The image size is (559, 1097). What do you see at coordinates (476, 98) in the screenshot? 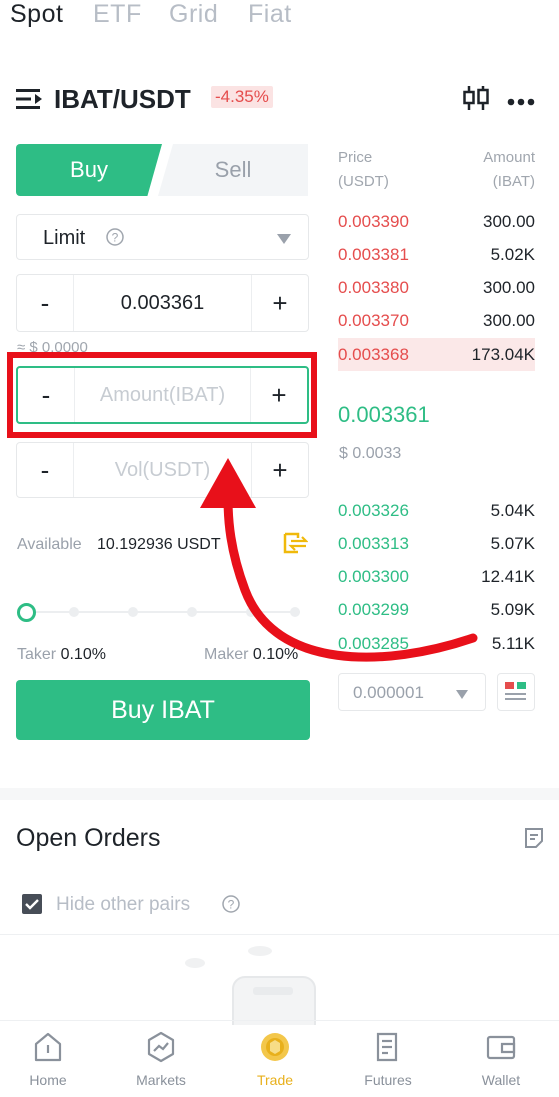
I see `candlestick-chart-icon` at bounding box center [476, 98].